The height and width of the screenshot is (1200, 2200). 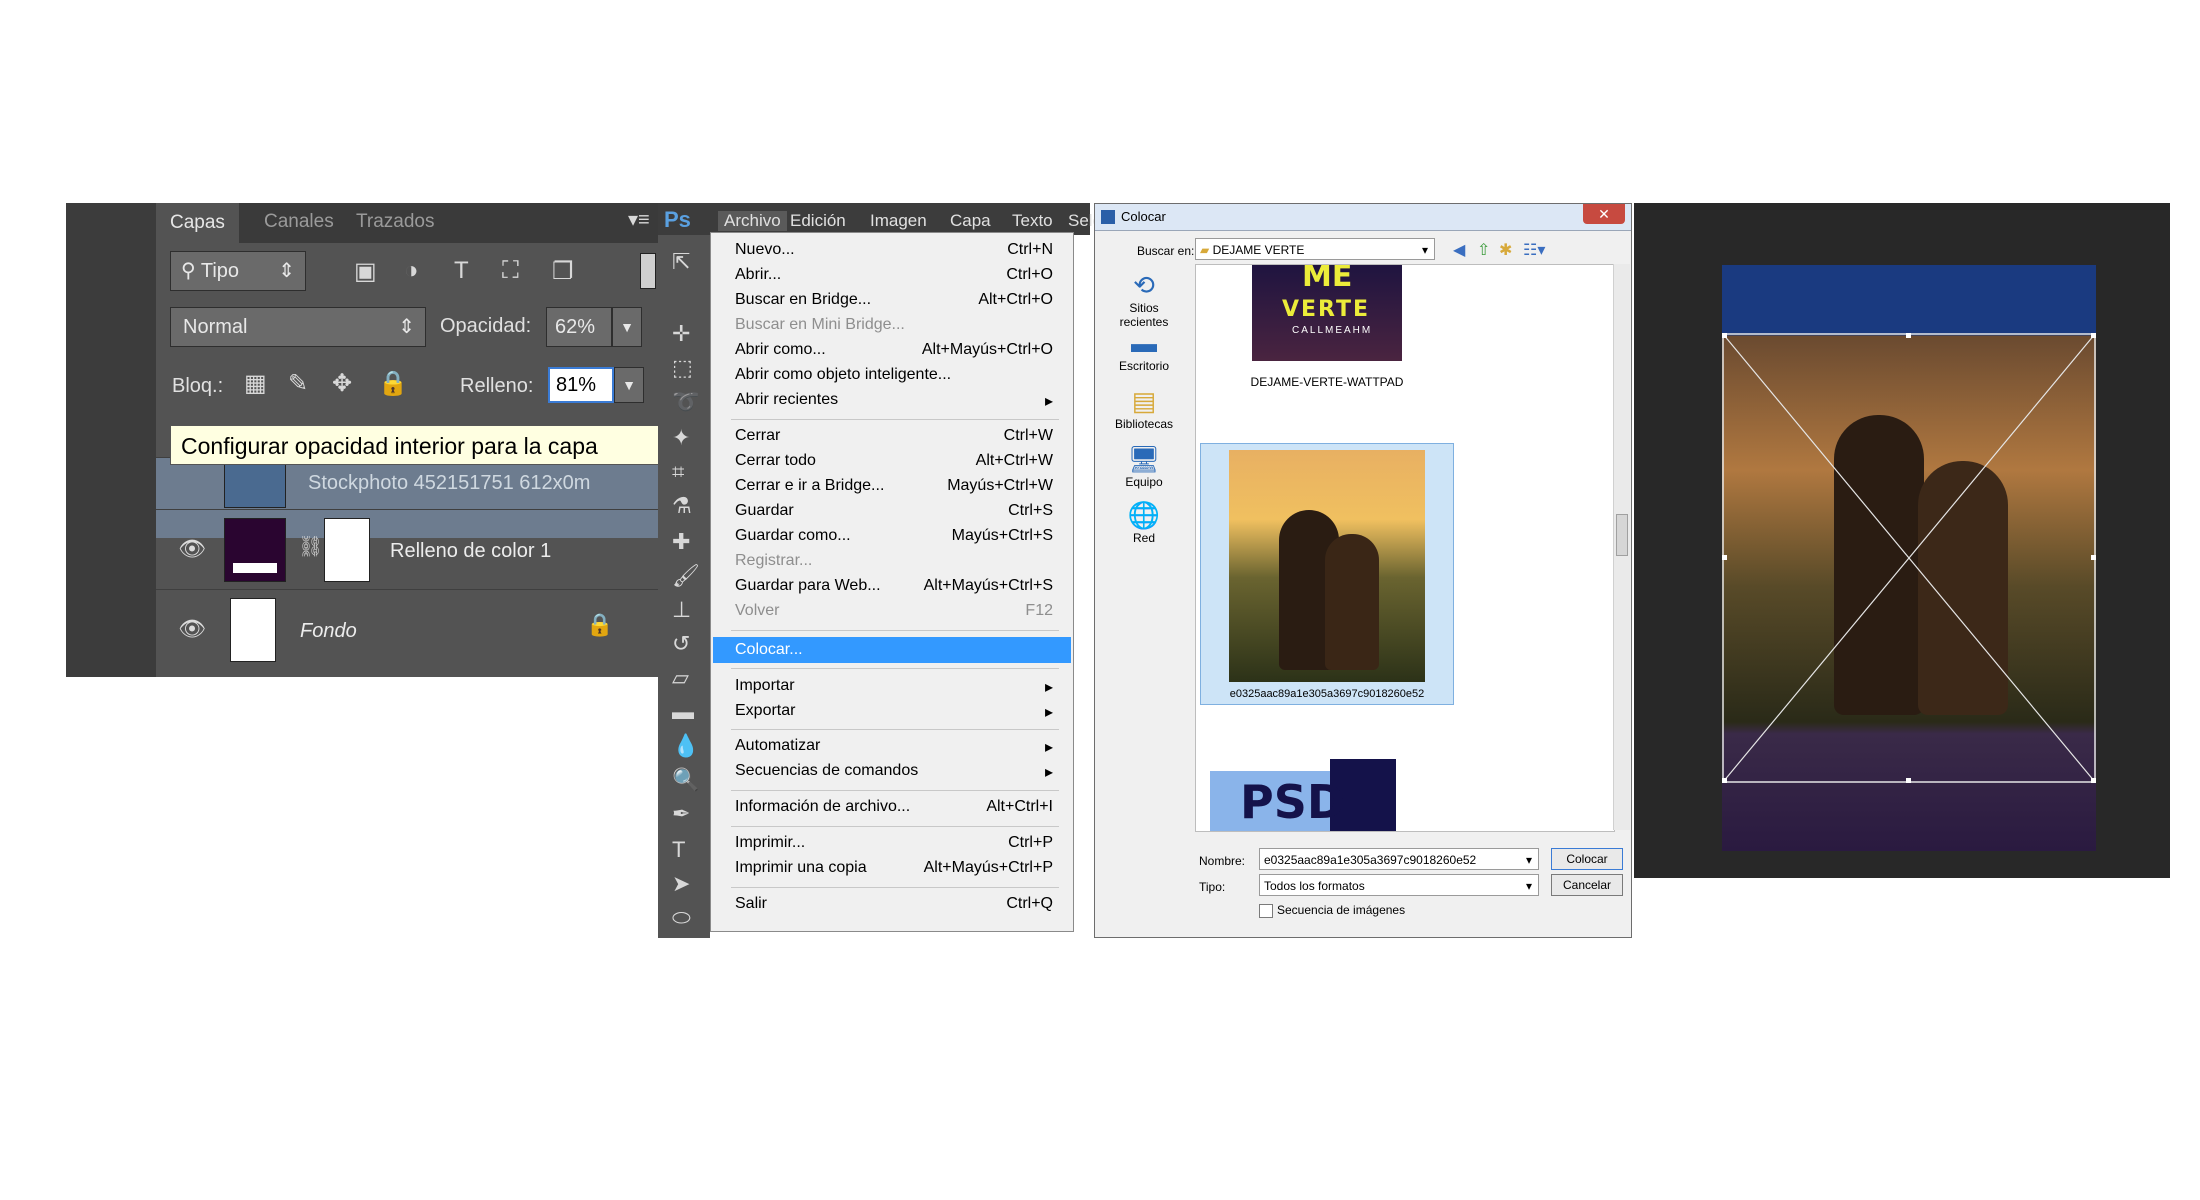 What do you see at coordinates (685, 780) in the screenshot?
I see `dodge-tool-icon: 🔍` at bounding box center [685, 780].